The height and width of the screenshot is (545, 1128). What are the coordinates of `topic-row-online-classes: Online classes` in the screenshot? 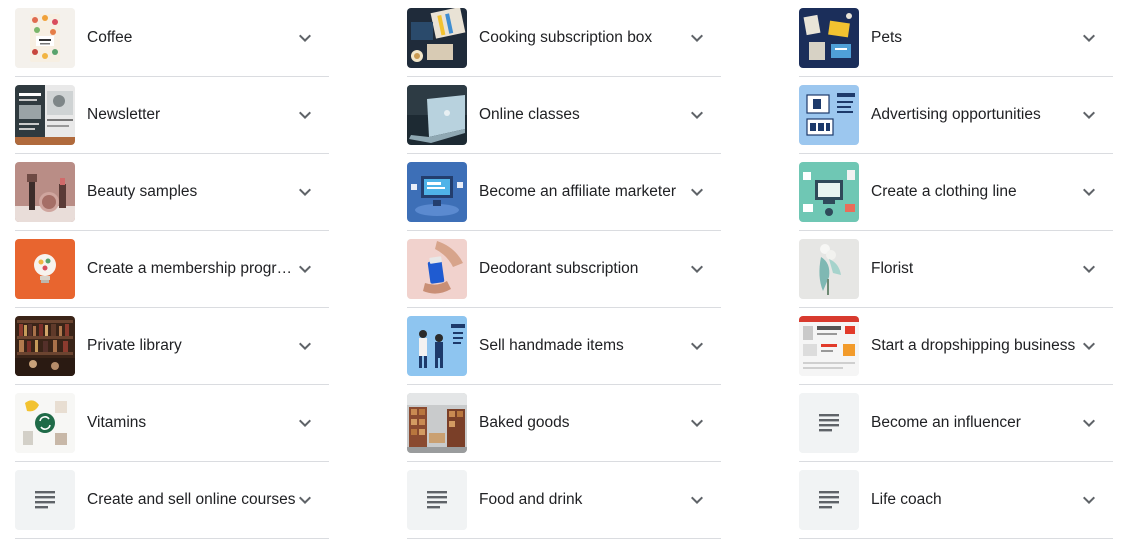 It's located at (564, 115).